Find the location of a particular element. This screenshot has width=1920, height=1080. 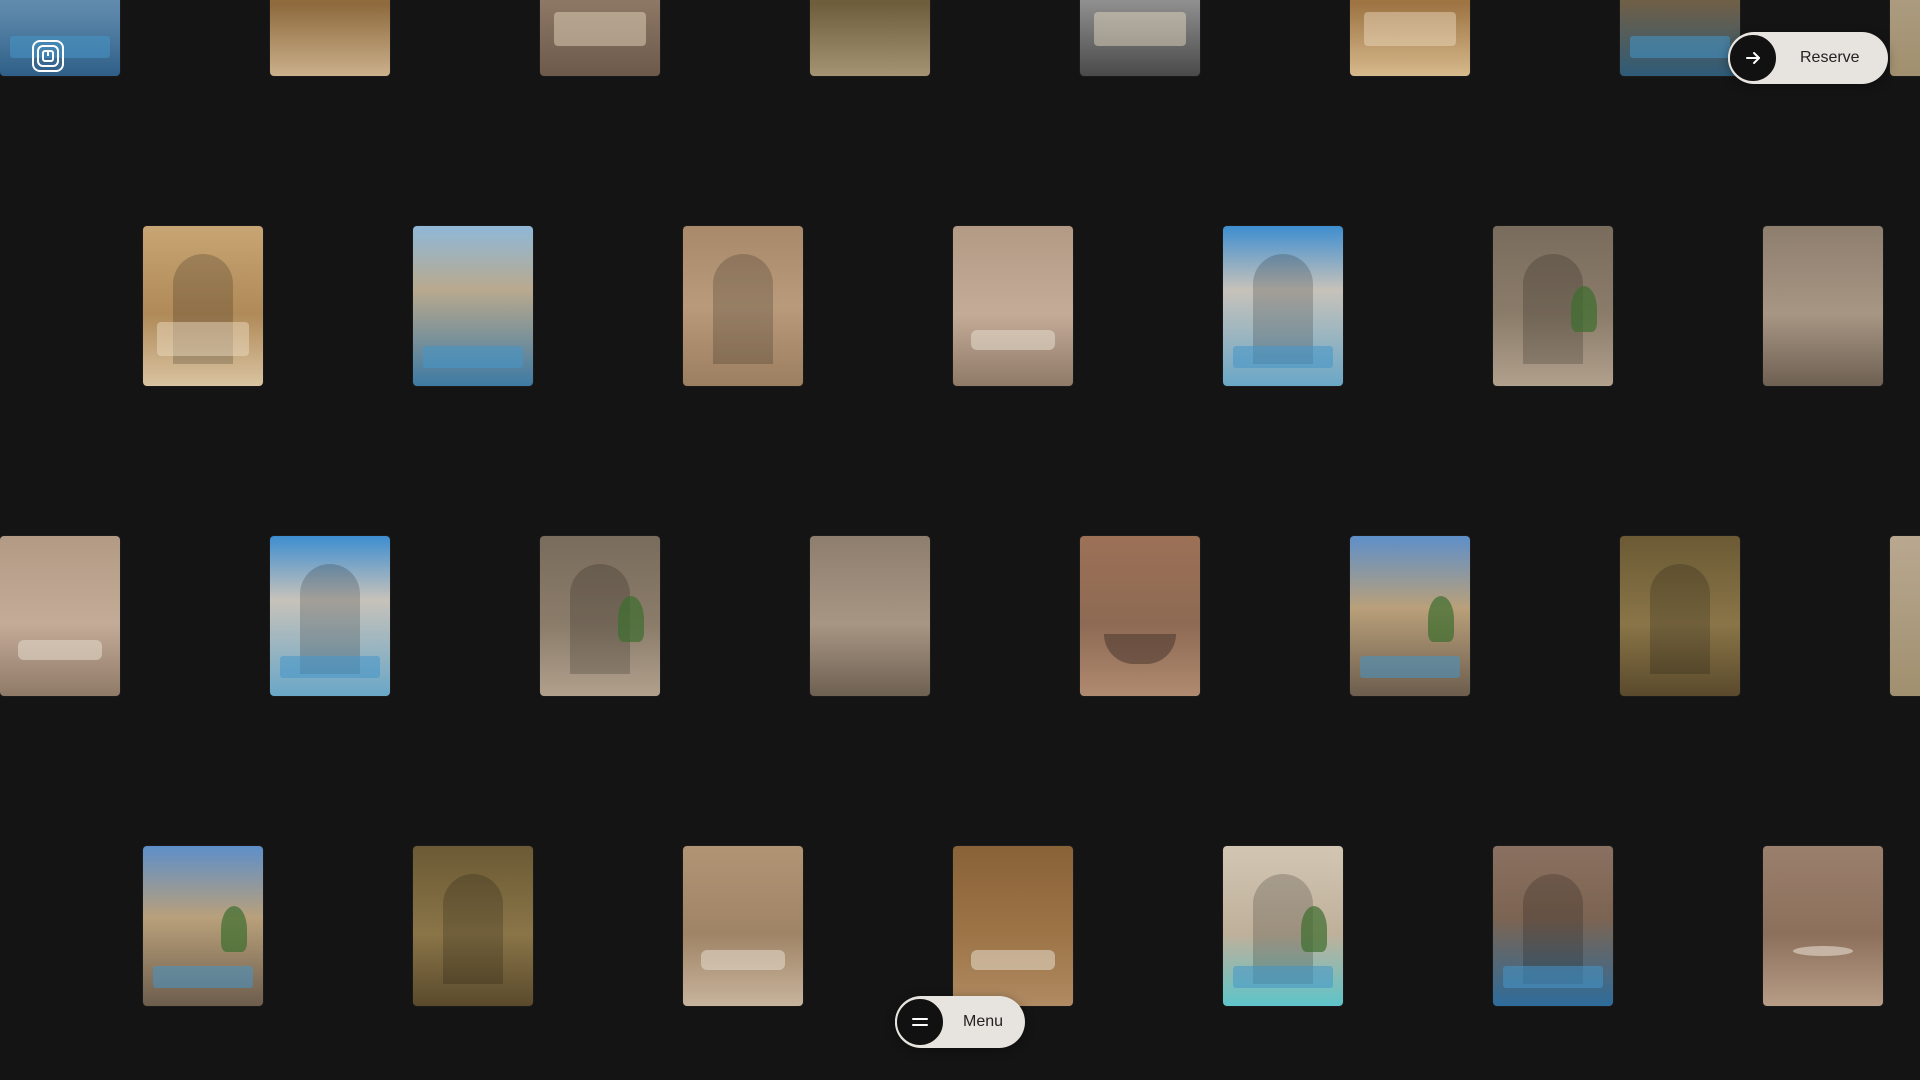

gallery-image-courtyard-columns is located at coordinates (870, 38).